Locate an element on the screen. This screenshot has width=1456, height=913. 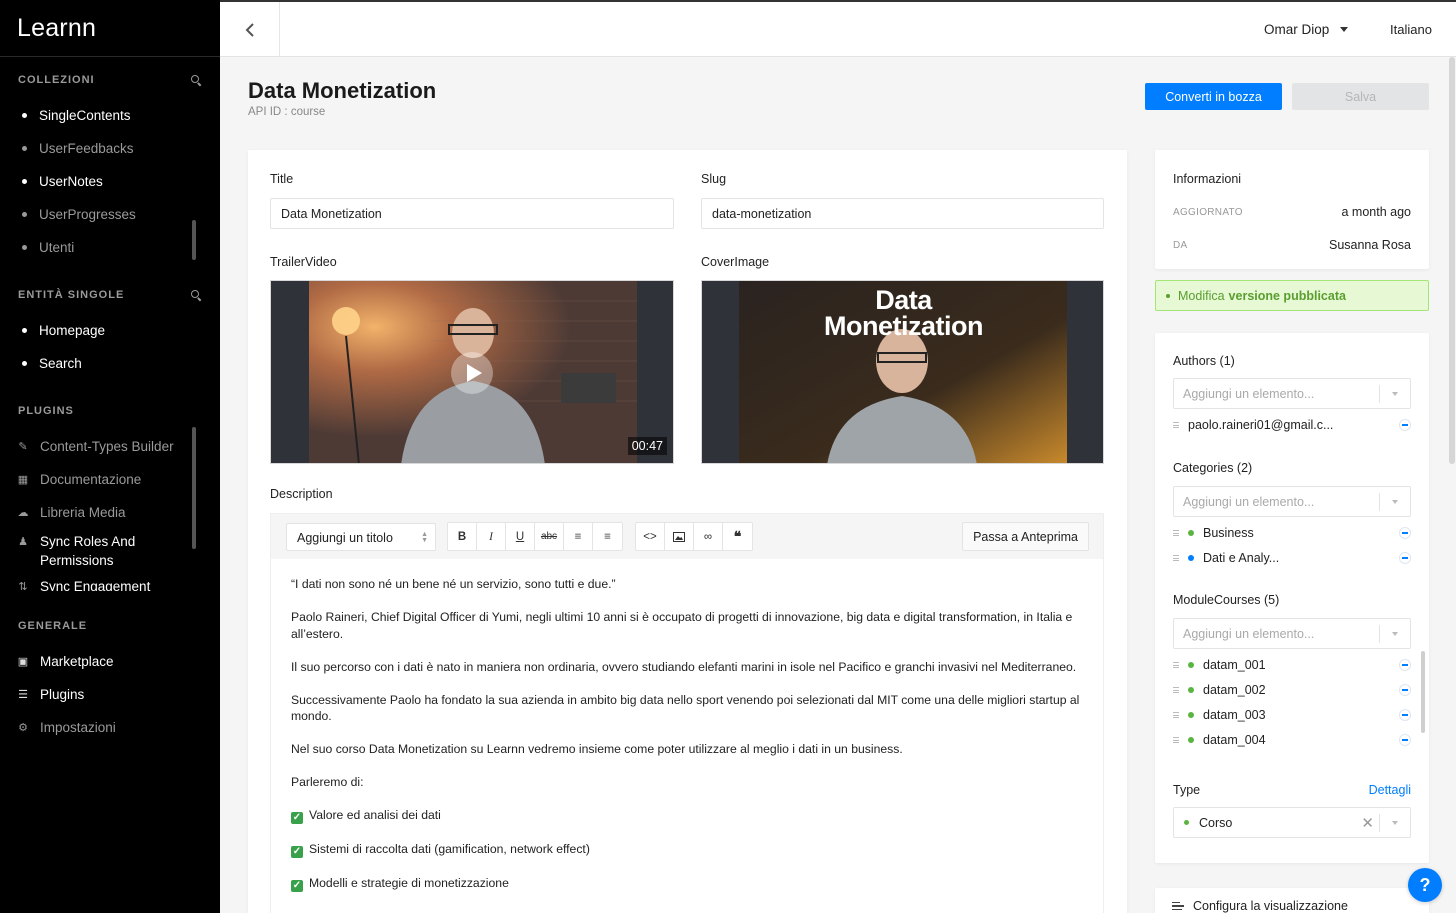
strikethrough-button: abc is located at coordinates (549, 536).